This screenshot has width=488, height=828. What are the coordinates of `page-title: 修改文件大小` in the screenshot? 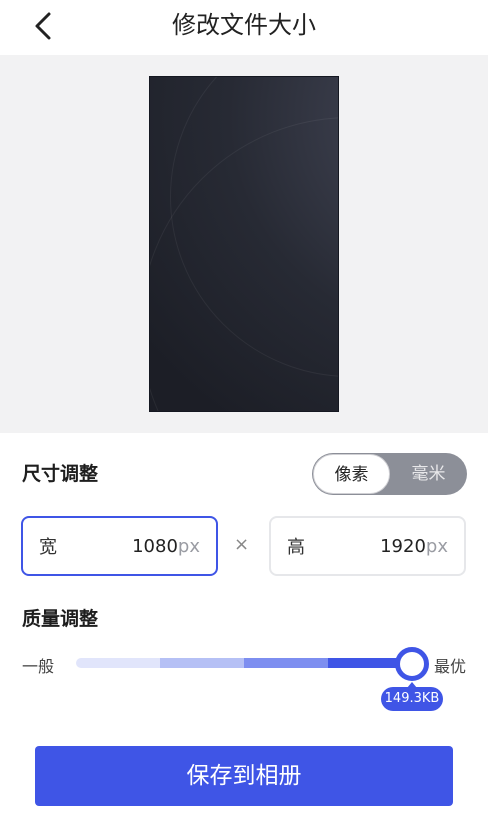 It's located at (244, 25).